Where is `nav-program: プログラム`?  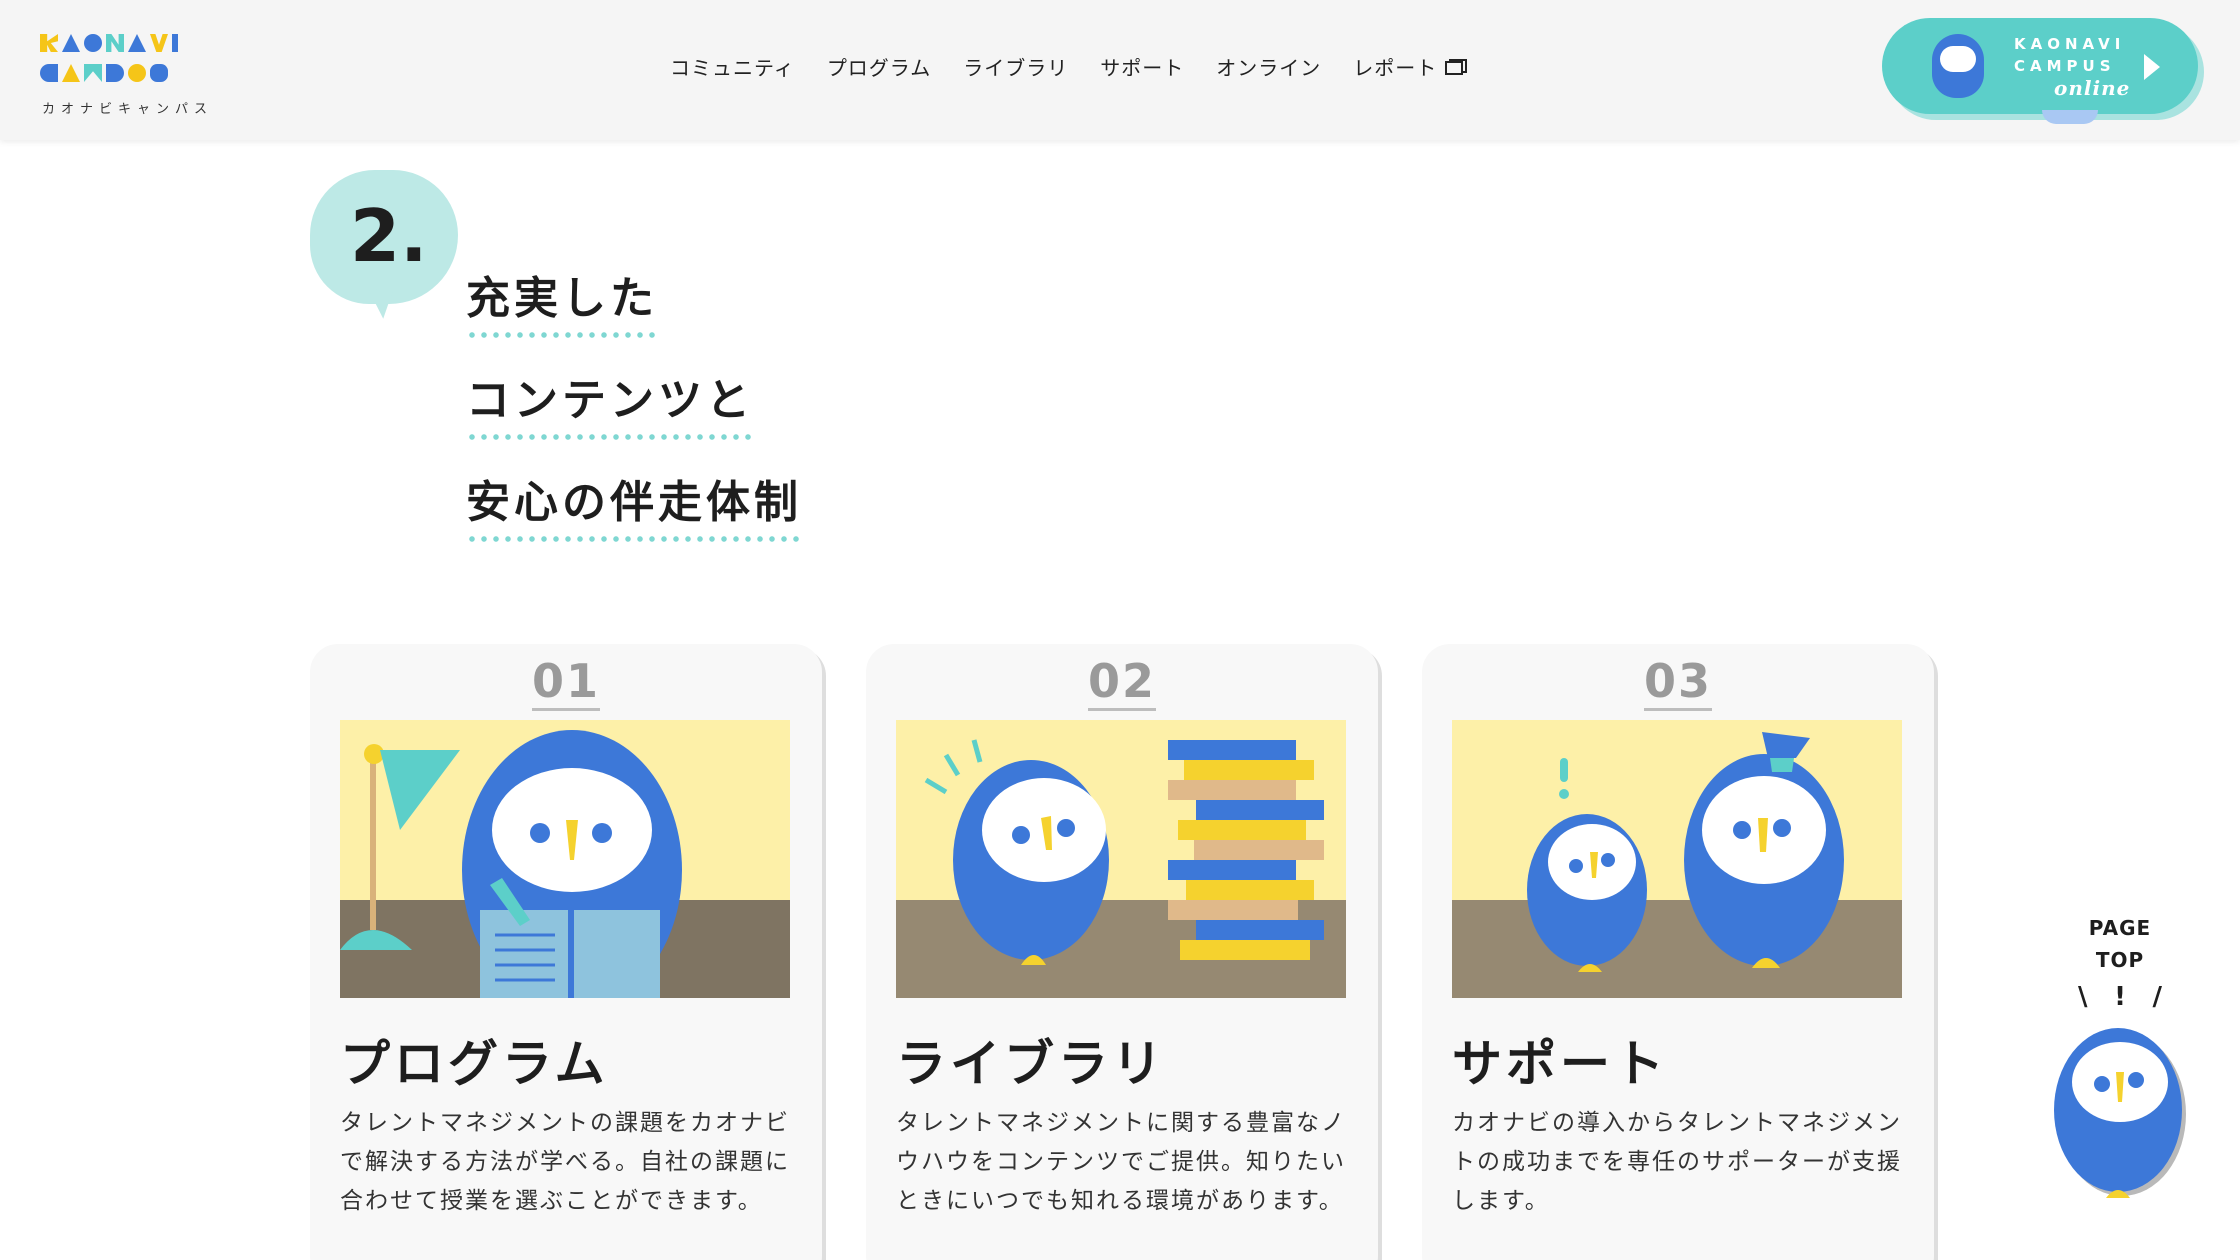
nav-program: プログラム is located at coordinates (879, 66).